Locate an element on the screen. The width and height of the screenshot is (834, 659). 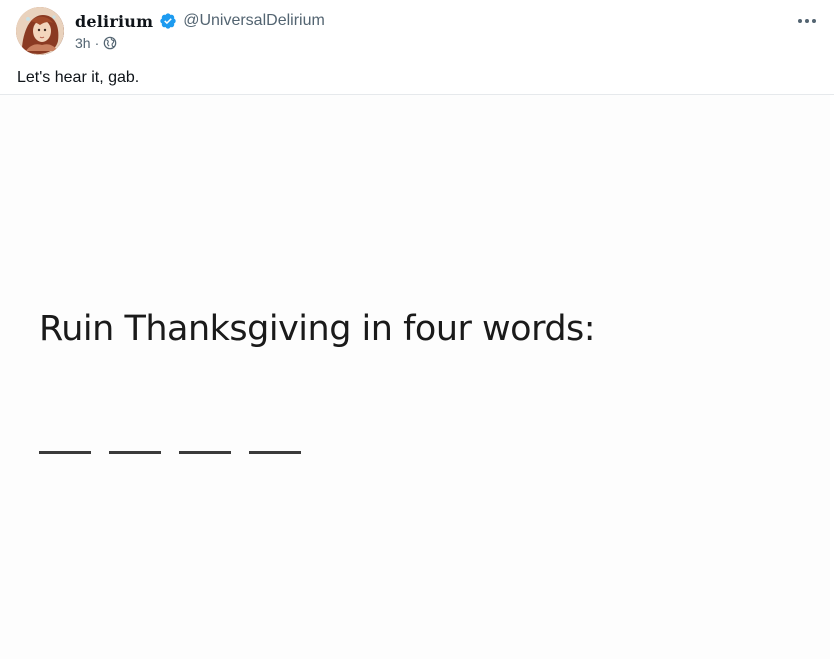
more-options-button is located at coordinates (807, 21).